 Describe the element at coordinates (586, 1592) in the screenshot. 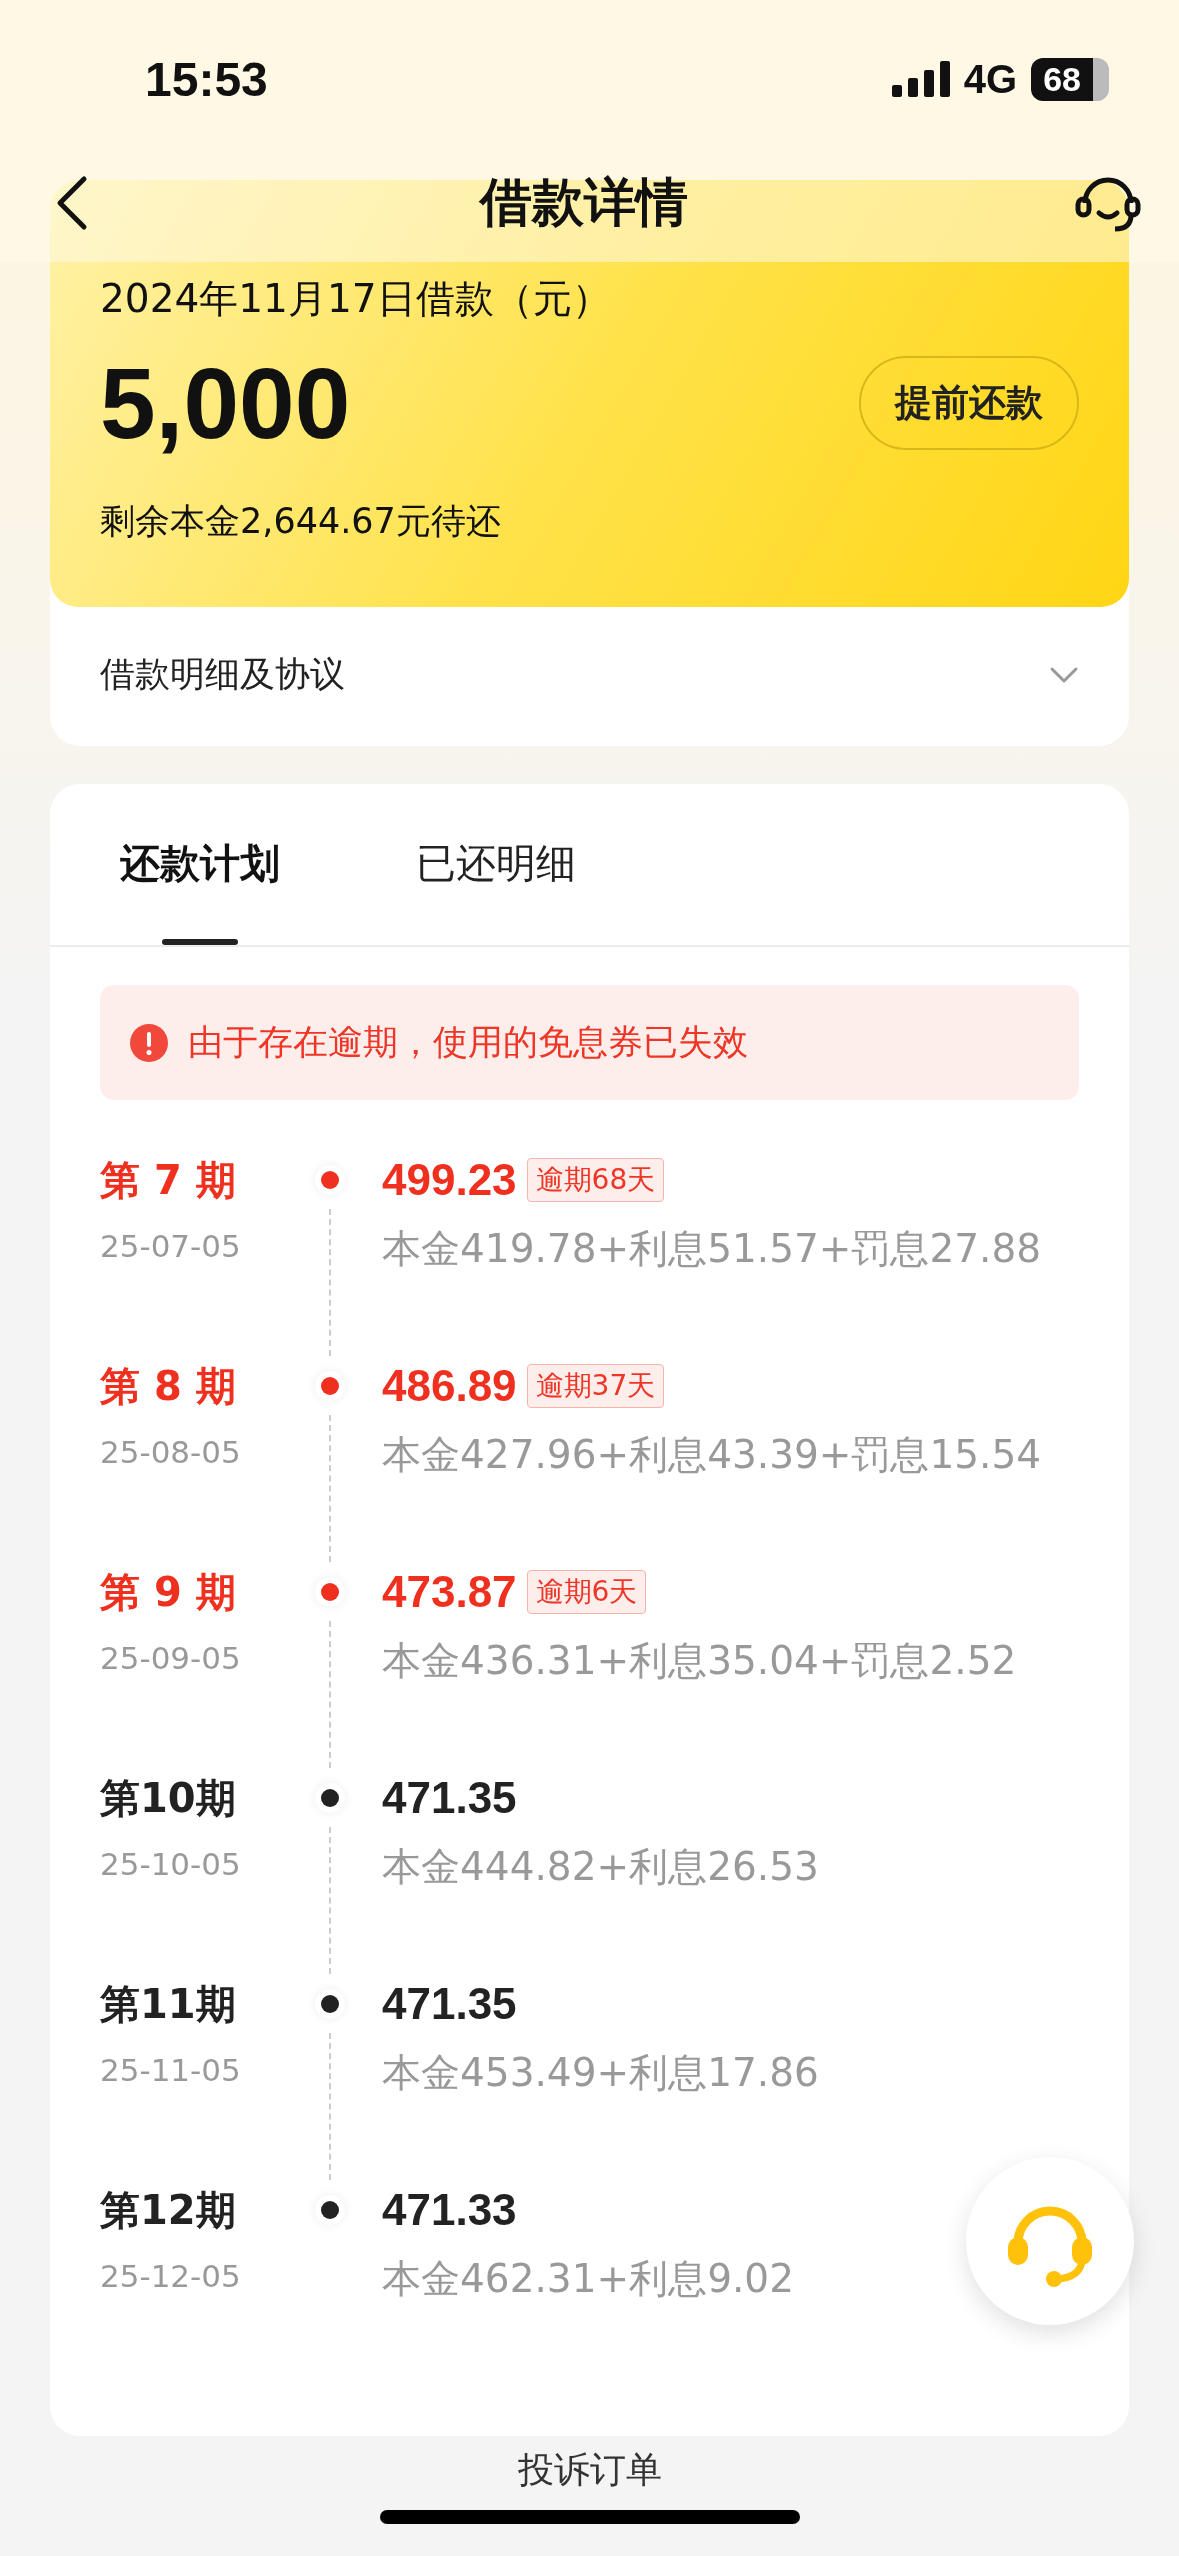

I see `overdue-tag: 逾期6天` at that location.